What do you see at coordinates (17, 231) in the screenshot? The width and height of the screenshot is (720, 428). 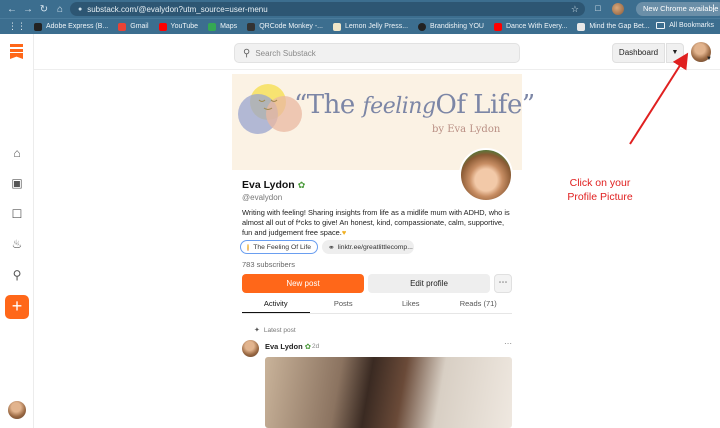 I see `left-sidebar: ⌂ ▣ ☐ ♨ ⚲ +` at bounding box center [17, 231].